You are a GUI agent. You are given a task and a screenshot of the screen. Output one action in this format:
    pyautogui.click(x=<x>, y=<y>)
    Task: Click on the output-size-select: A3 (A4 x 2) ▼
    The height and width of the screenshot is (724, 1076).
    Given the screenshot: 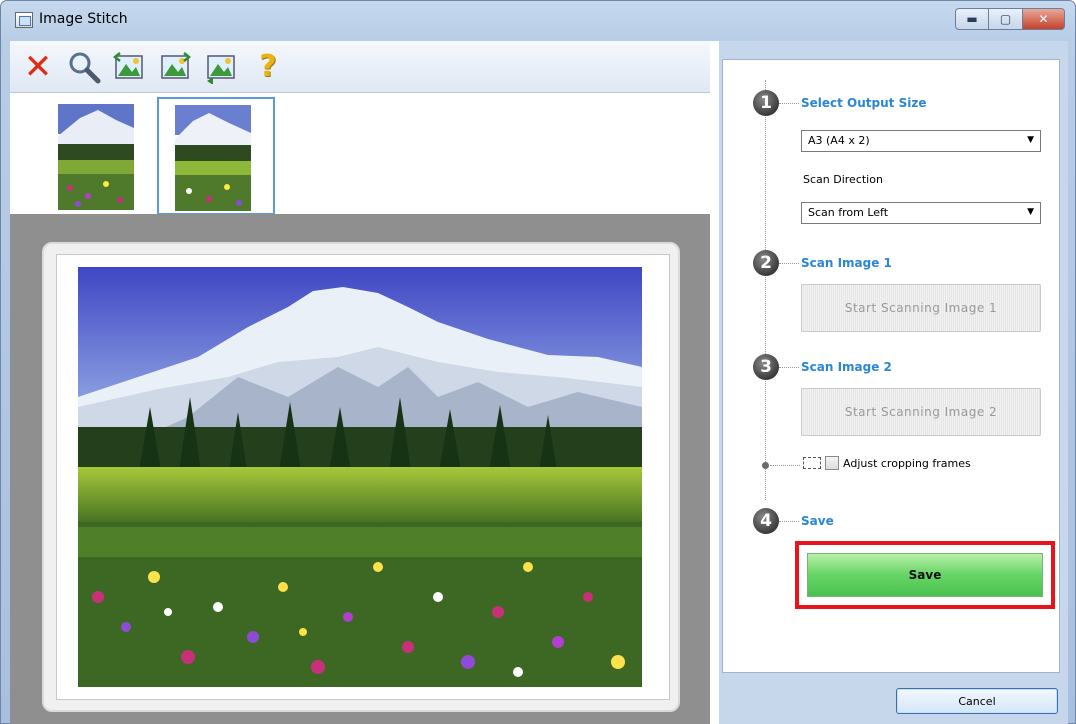 What is the action you would take?
    pyautogui.click(x=921, y=141)
    